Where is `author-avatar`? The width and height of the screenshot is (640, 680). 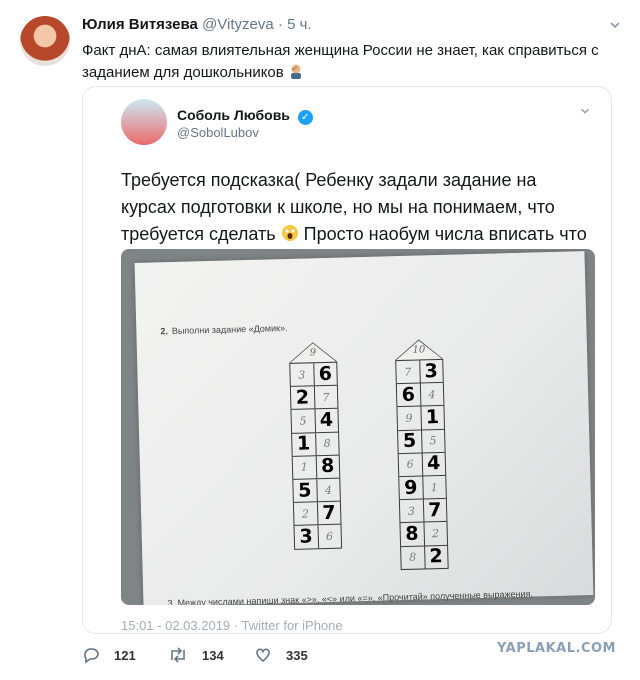 author-avatar is located at coordinates (45, 41).